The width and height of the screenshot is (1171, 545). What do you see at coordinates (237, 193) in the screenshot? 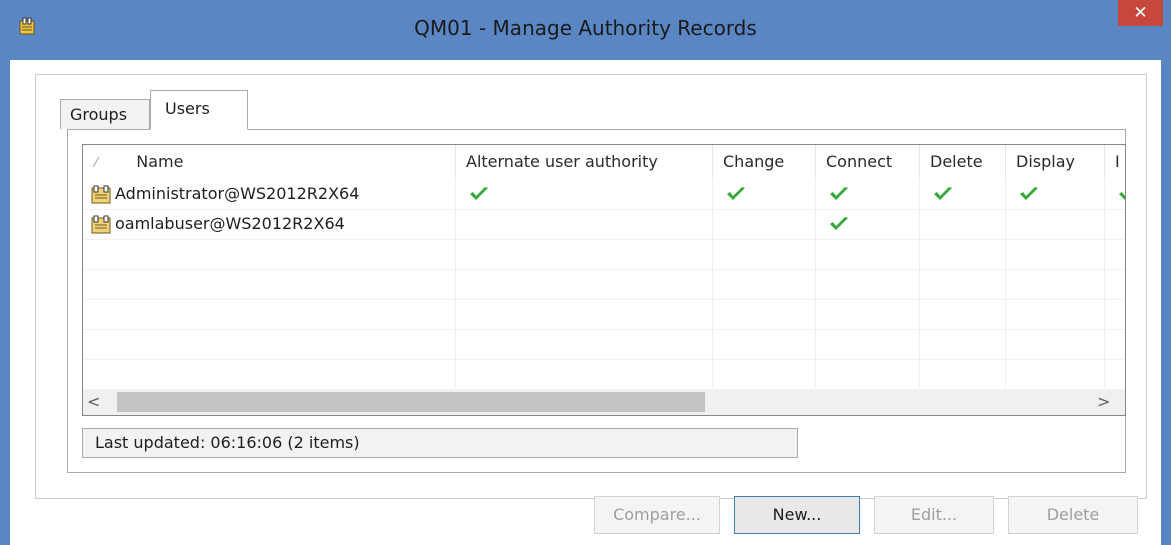
I see `user-name: Administrator@WS2012R2X64` at bounding box center [237, 193].